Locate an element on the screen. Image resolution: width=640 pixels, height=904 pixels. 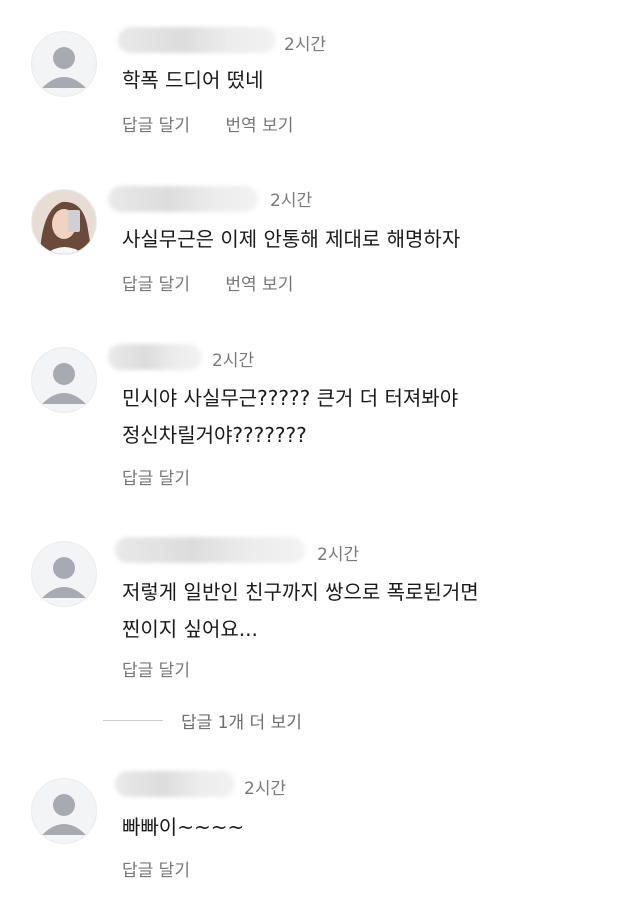
view-more-replies-label: 답글 1개 더 보기 is located at coordinates (241, 722).